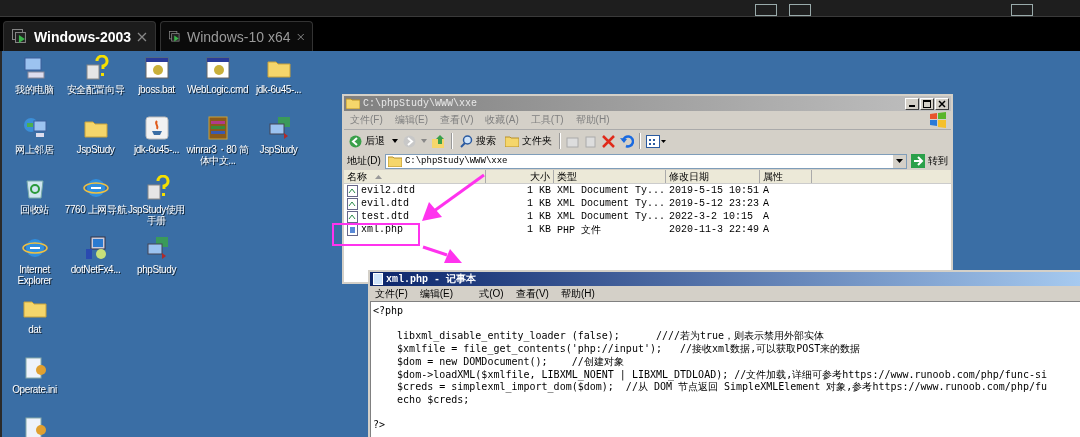  Describe the element at coordinates (478, 141) in the screenshot. I see `search-button: 搜索` at that location.